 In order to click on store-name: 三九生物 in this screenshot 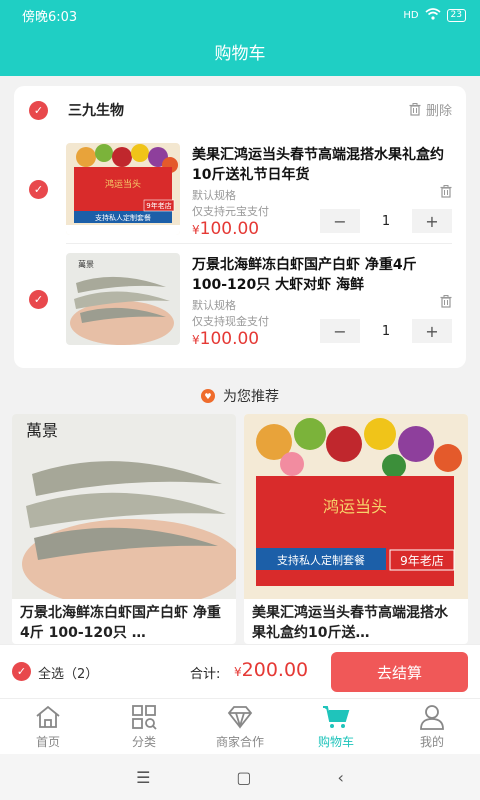, I will do `click(96, 111)`.